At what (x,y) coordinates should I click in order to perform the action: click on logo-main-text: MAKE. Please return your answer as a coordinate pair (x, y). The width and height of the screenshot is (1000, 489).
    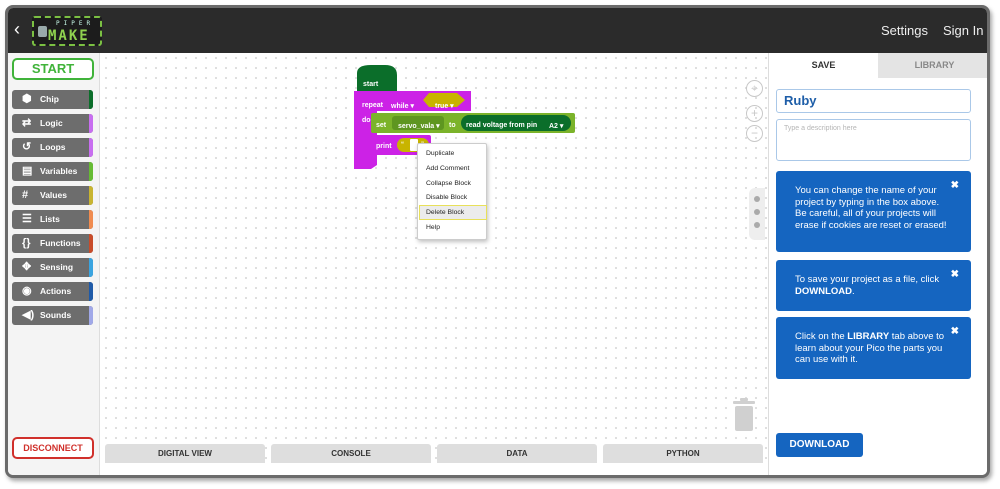
    Looking at the image, I should click on (69, 36).